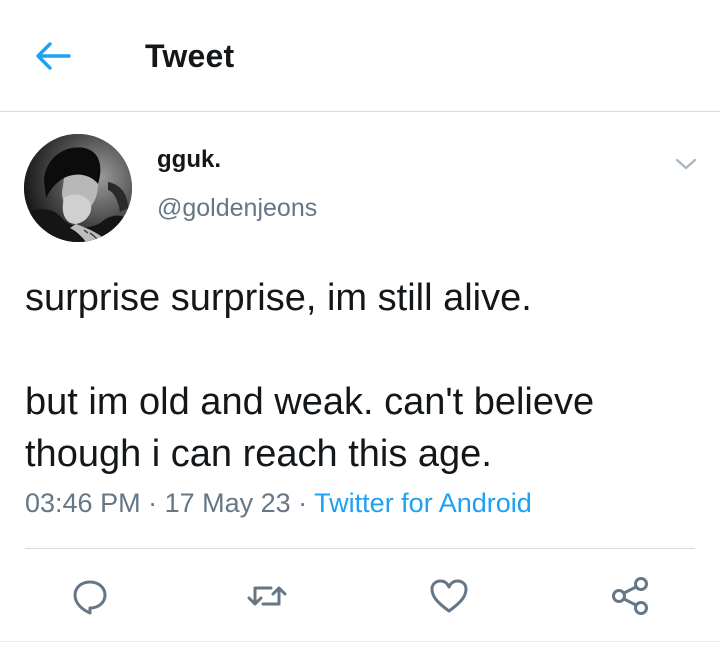 This screenshot has height=645, width=720. Describe the element at coordinates (237, 208) in the screenshot. I see `author-handle: @goldenjeons` at that location.